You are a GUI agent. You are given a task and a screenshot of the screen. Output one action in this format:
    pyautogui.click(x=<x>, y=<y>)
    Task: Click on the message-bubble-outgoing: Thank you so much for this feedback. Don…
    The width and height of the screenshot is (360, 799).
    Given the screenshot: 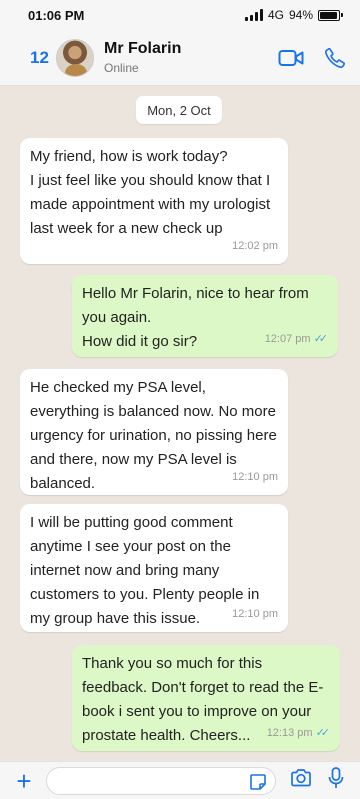 What is the action you would take?
    pyautogui.click(x=206, y=698)
    